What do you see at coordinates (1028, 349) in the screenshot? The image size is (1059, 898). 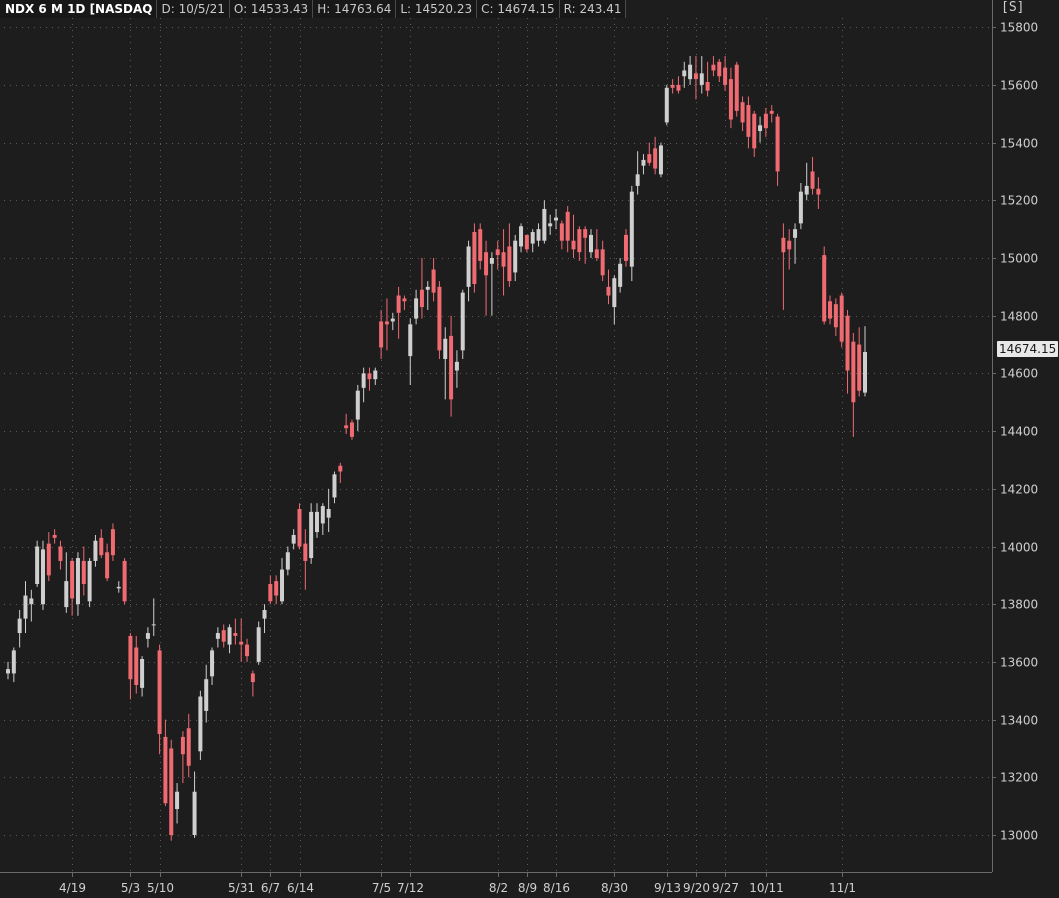 I see `last-price-tag: 14674.15` at bounding box center [1028, 349].